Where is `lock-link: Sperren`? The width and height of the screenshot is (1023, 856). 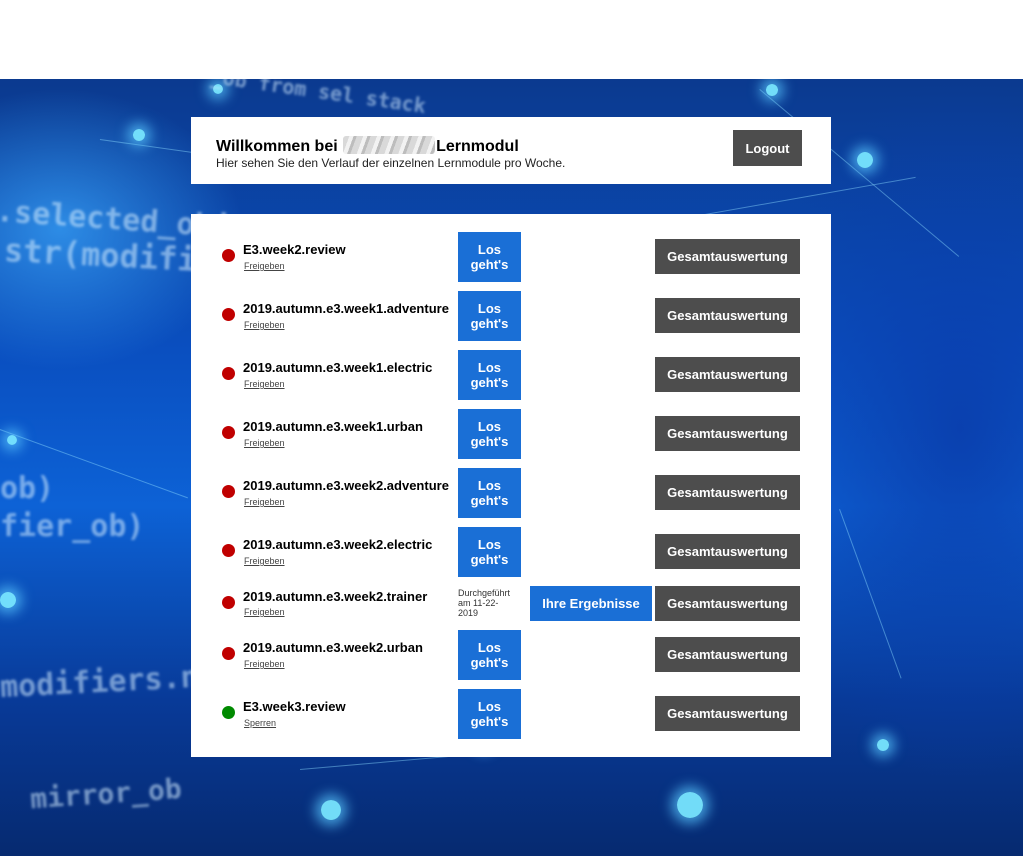 lock-link: Sperren is located at coordinates (260, 723).